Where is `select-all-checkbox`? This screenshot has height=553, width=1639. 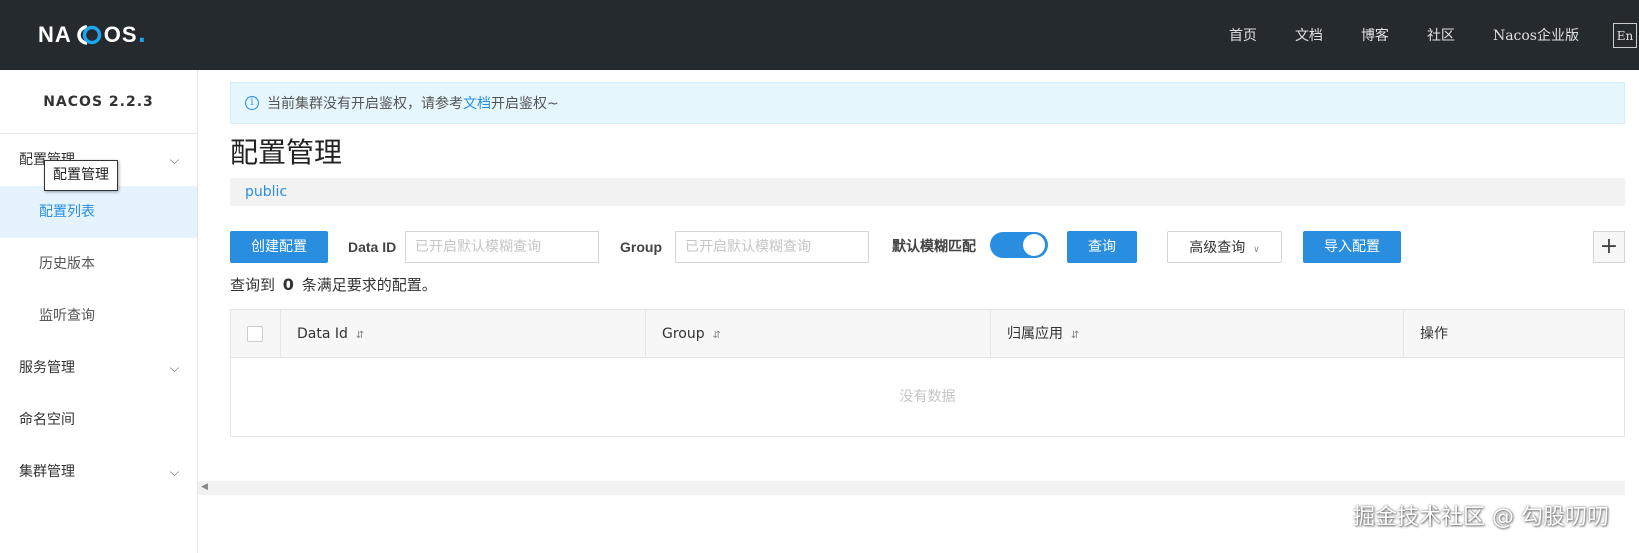 select-all-checkbox is located at coordinates (255, 334).